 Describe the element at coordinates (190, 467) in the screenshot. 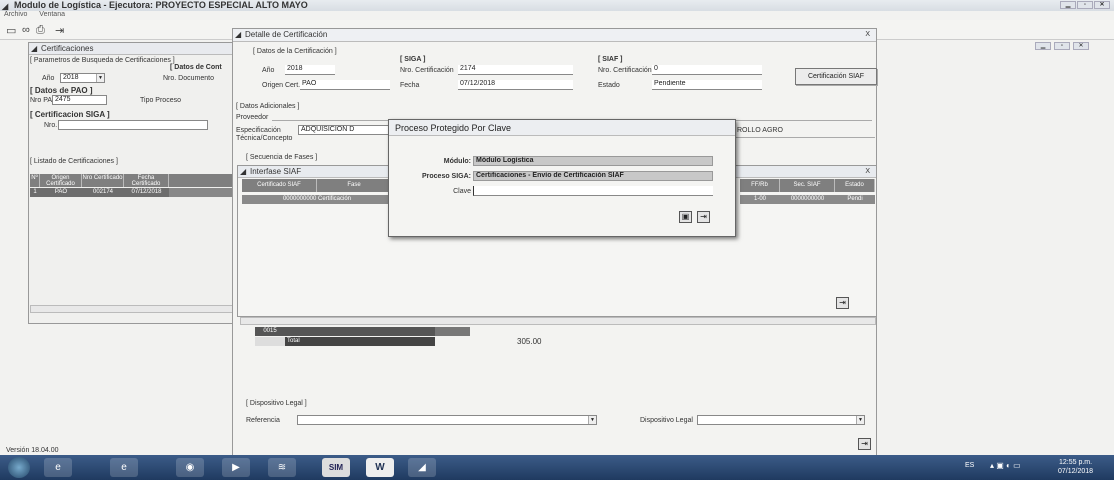

I see `chrome-icon: ◉` at that location.